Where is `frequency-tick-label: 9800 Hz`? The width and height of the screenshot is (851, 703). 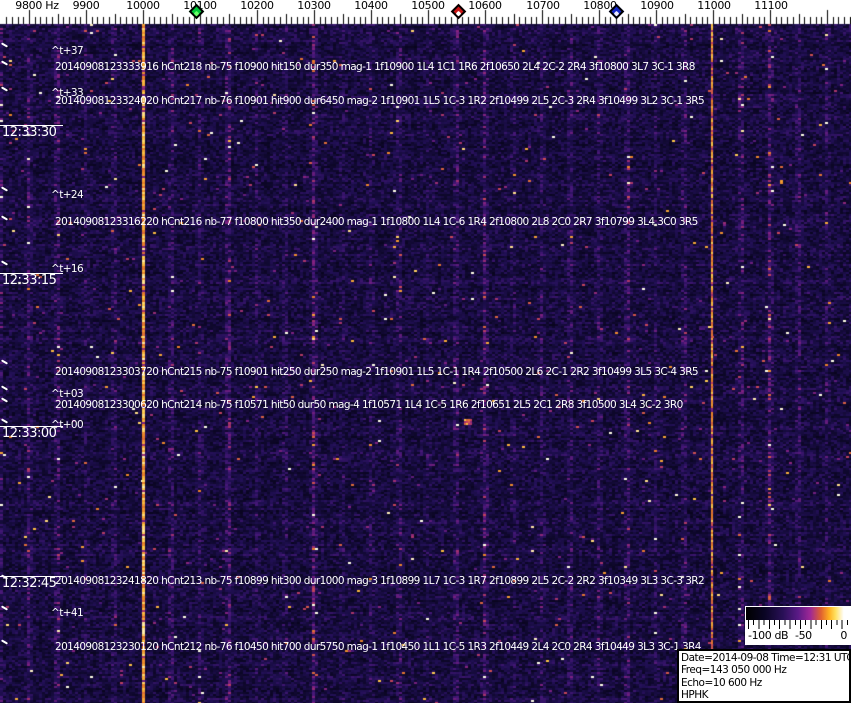
frequency-tick-label: 9800 Hz is located at coordinates (37, 6).